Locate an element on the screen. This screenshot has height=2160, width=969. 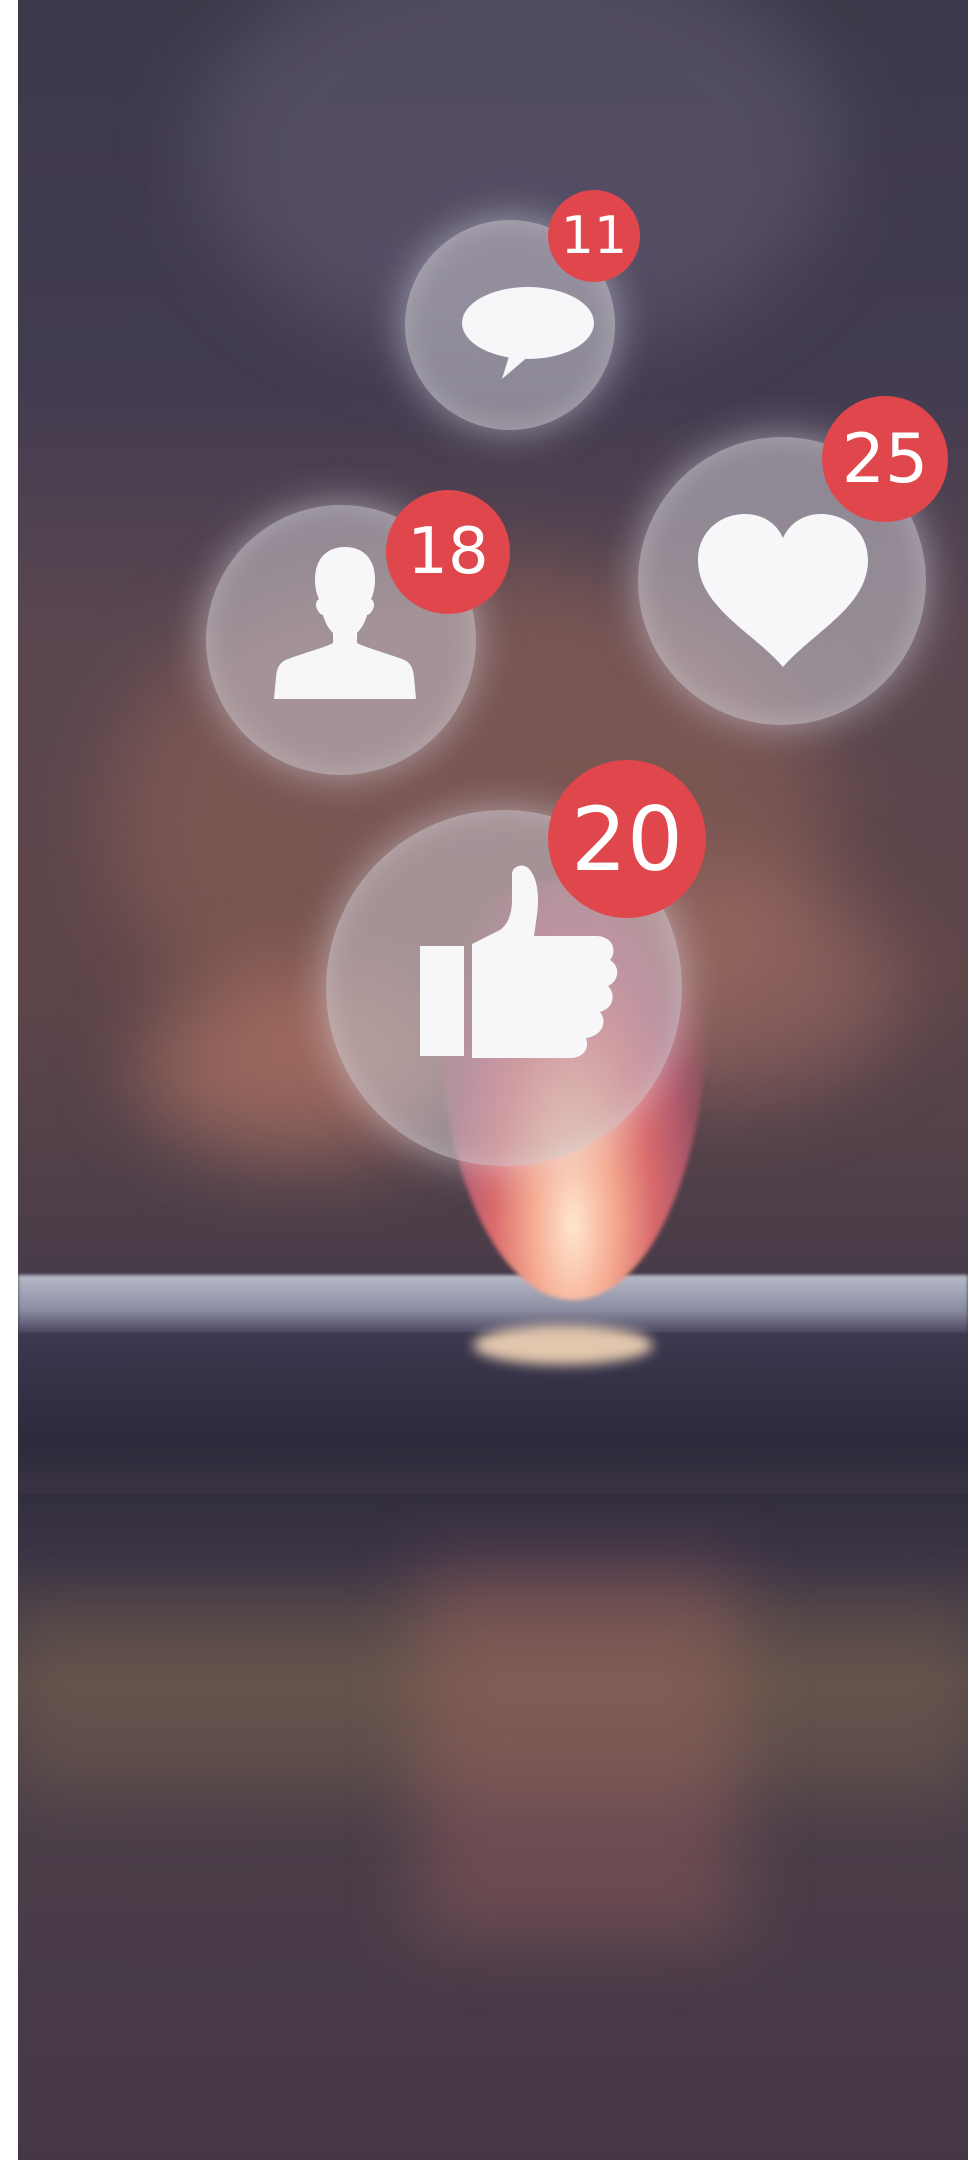
heart-count-badge: 25 is located at coordinates (885, 459).